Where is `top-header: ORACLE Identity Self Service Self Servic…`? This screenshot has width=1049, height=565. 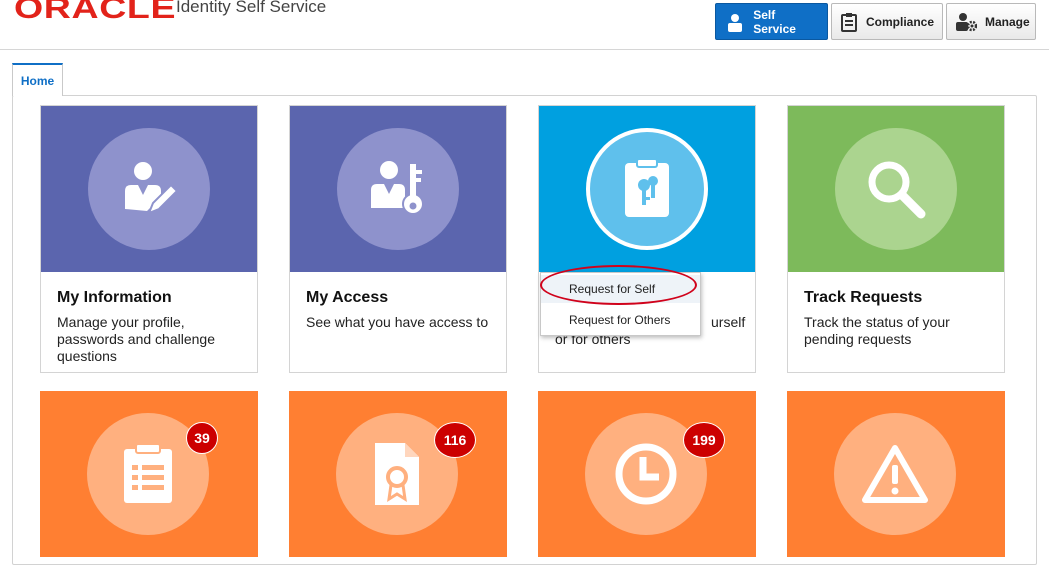 top-header: ORACLE Identity Self Service Self Servic… is located at coordinates (524, 25).